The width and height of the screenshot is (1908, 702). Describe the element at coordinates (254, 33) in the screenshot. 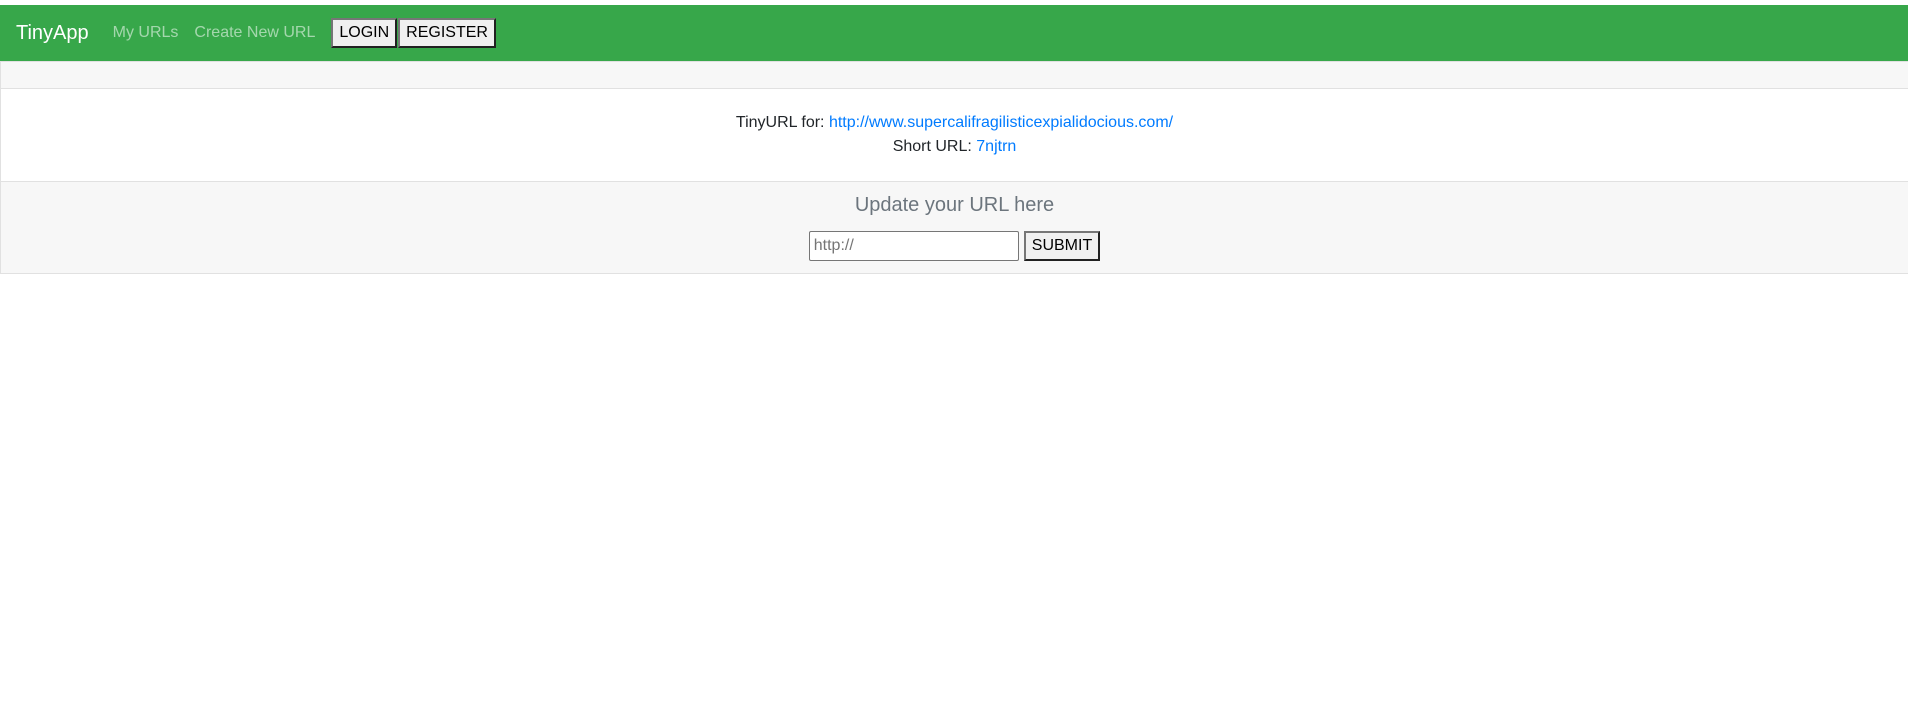

I see `nav-link-create-new-url: Create New URL` at that location.